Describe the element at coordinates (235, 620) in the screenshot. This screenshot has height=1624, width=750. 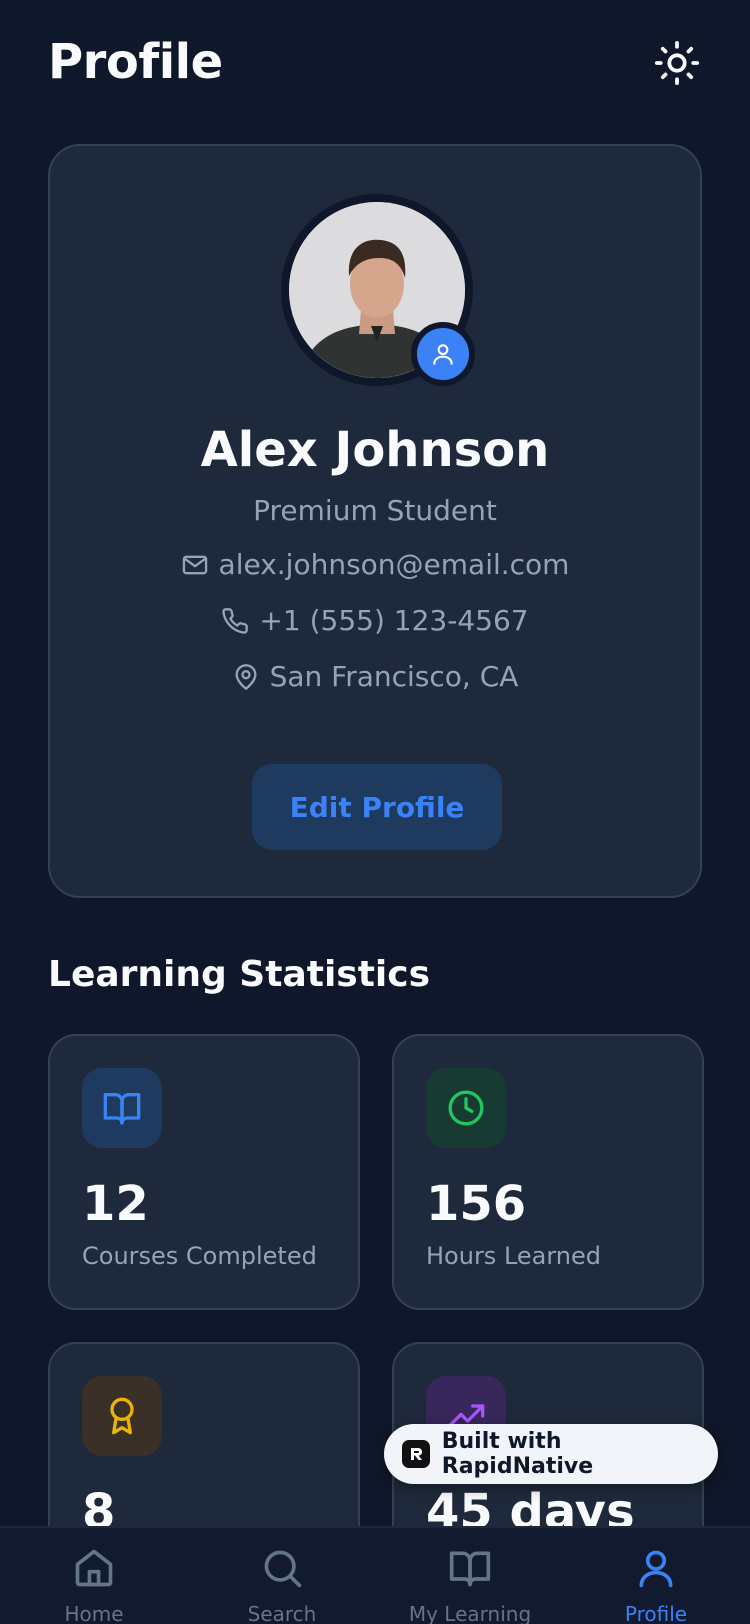
I see `phone-icon` at that location.